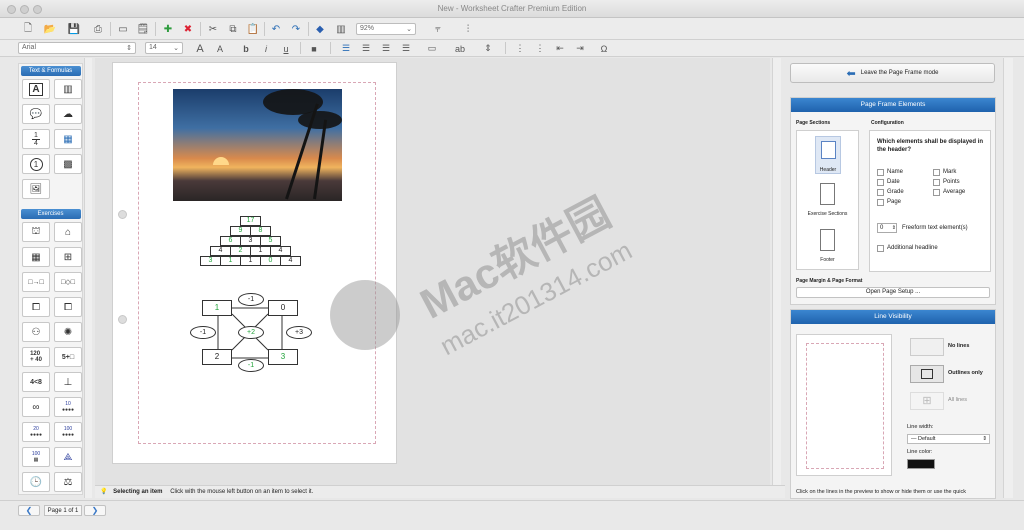 Image resolution: width=1024 pixels, height=530 pixels. What do you see at coordinates (366, 48) in the screenshot?
I see `align-center-icon: ☰` at bounding box center [366, 48].